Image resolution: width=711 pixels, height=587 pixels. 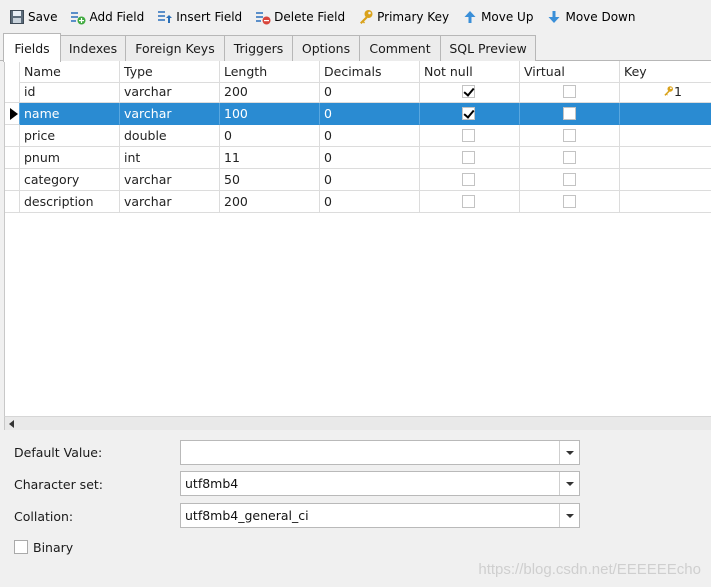 What do you see at coordinates (58, 452) in the screenshot?
I see `default-value-label: Default Value:` at bounding box center [58, 452].